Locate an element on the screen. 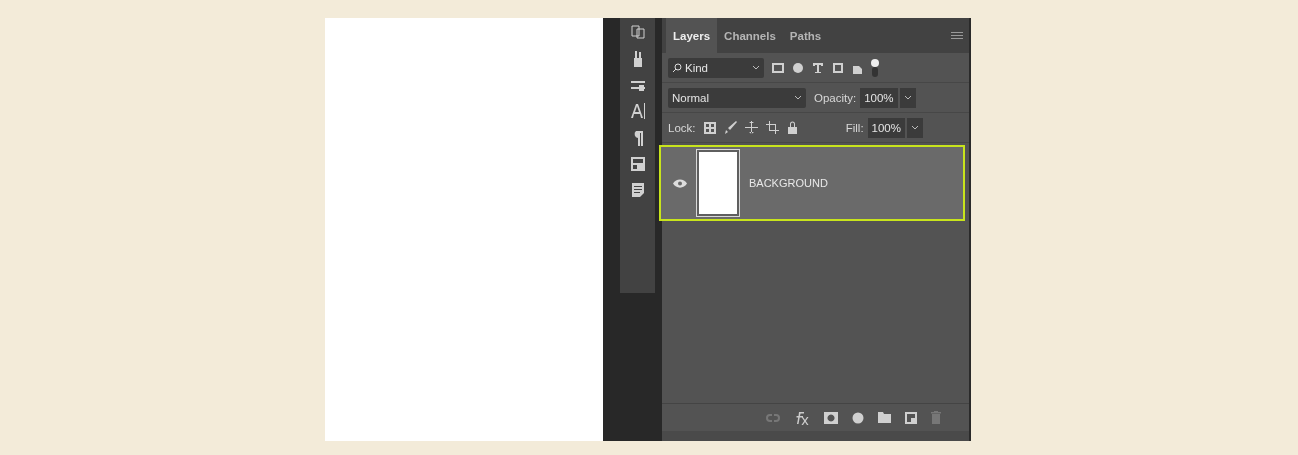 This screenshot has height=455, width=1298. panel-tab: Channels is located at coordinates (750, 35).